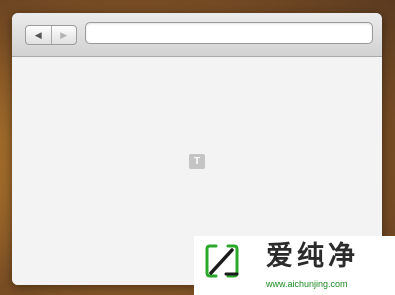  I want to click on address-bar, so click(229, 33).